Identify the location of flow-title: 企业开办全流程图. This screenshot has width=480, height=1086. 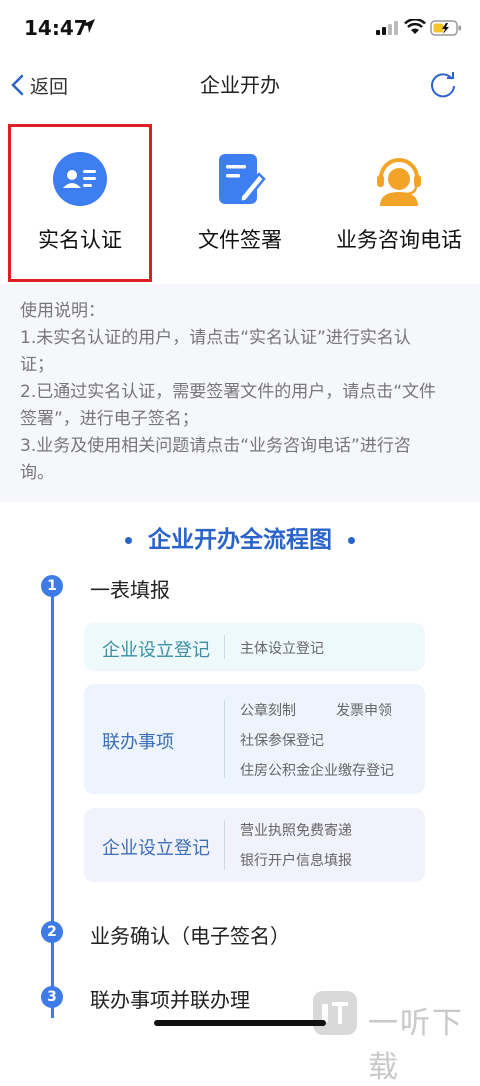
(240, 537).